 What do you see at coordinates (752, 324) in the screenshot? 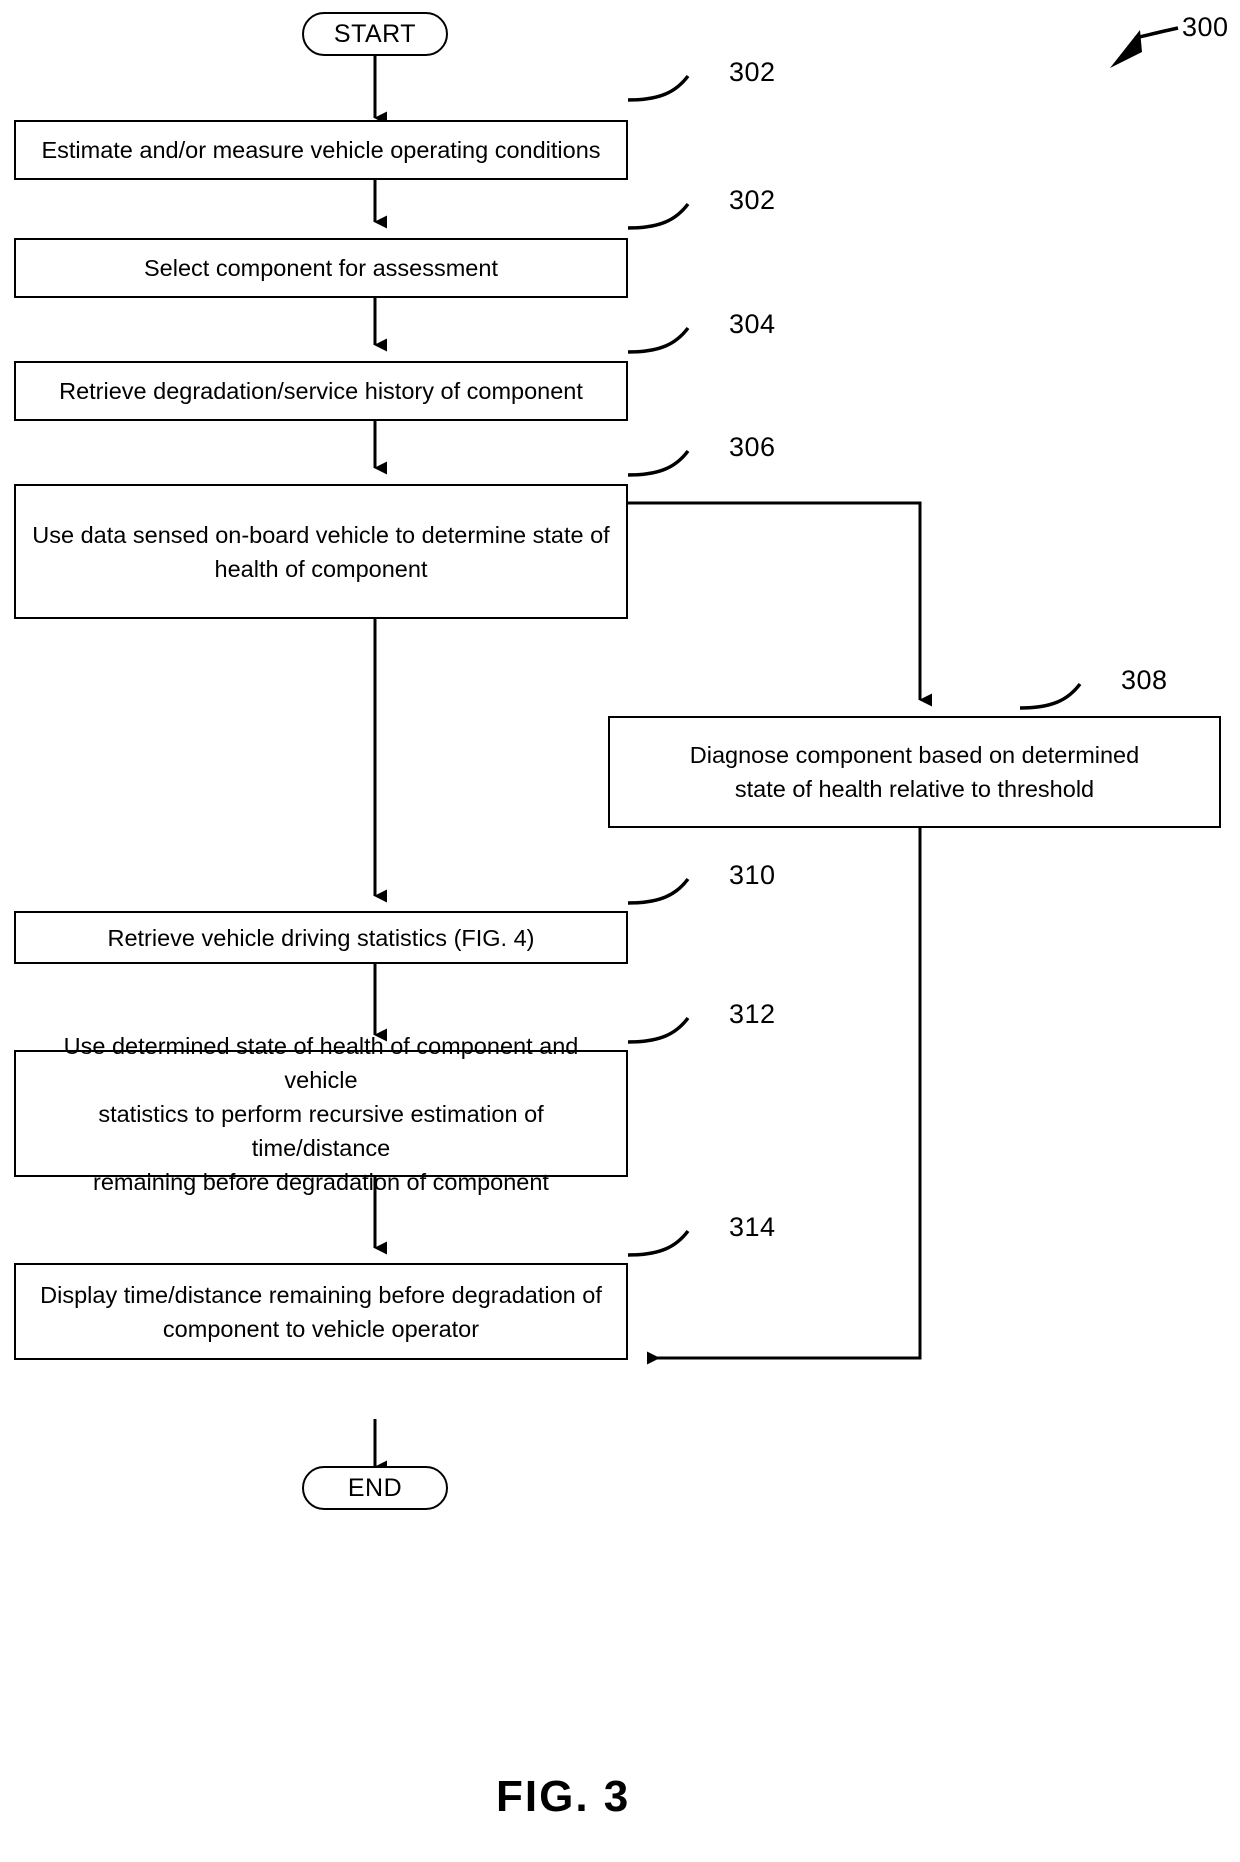
I see `ref-numeral-304: 304` at bounding box center [752, 324].